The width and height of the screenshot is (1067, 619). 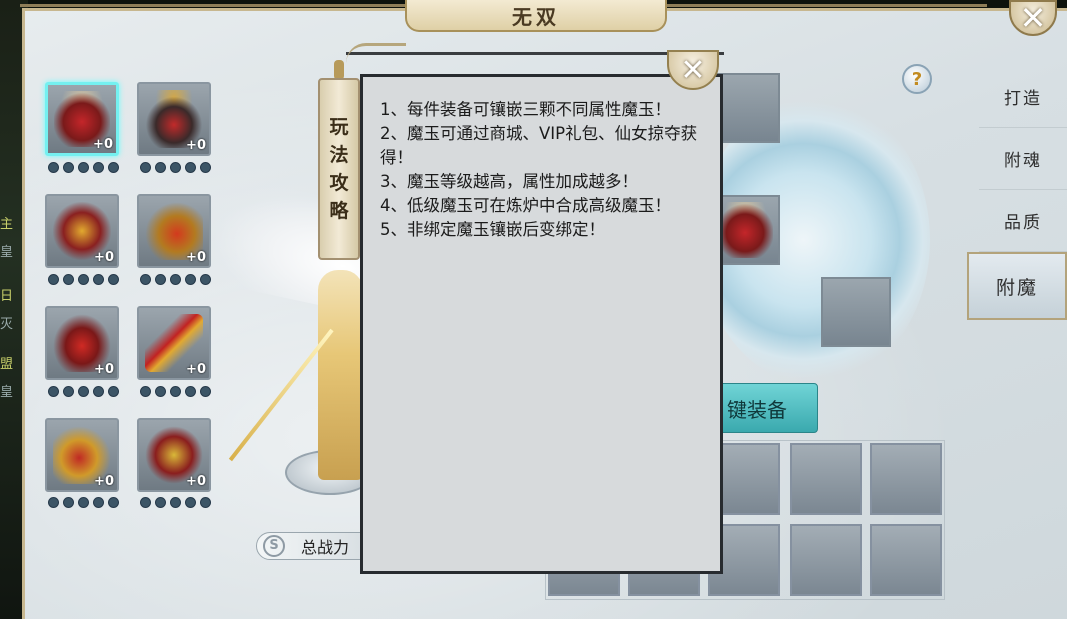 What do you see at coordinates (274, 546) in the screenshot?
I see `power-icon: S` at bounding box center [274, 546].